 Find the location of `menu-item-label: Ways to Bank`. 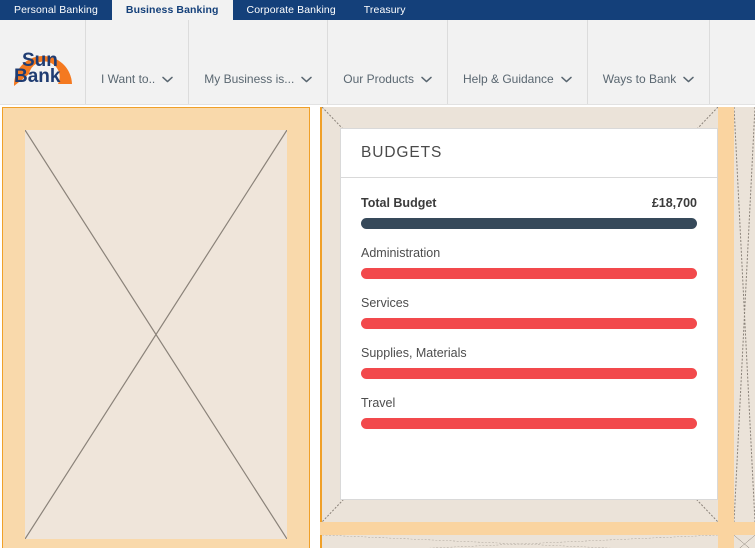

menu-item-label: Ways to Bank is located at coordinates (639, 79).